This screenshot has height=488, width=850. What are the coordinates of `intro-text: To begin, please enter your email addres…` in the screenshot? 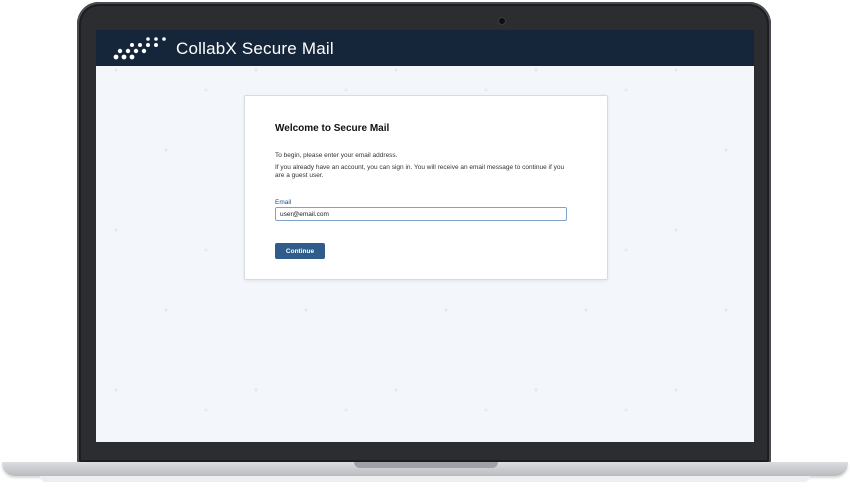 It's located at (336, 155).